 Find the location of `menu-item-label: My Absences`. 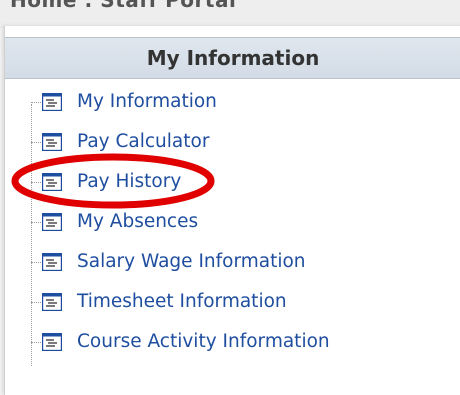

menu-item-label: My Absences is located at coordinates (137, 222).